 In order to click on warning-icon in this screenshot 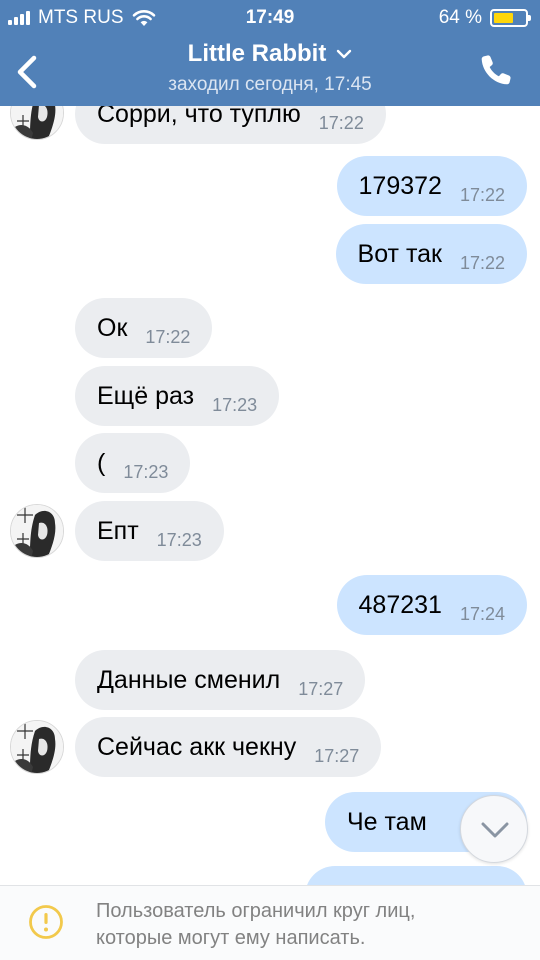, I will do `click(46, 922)`.